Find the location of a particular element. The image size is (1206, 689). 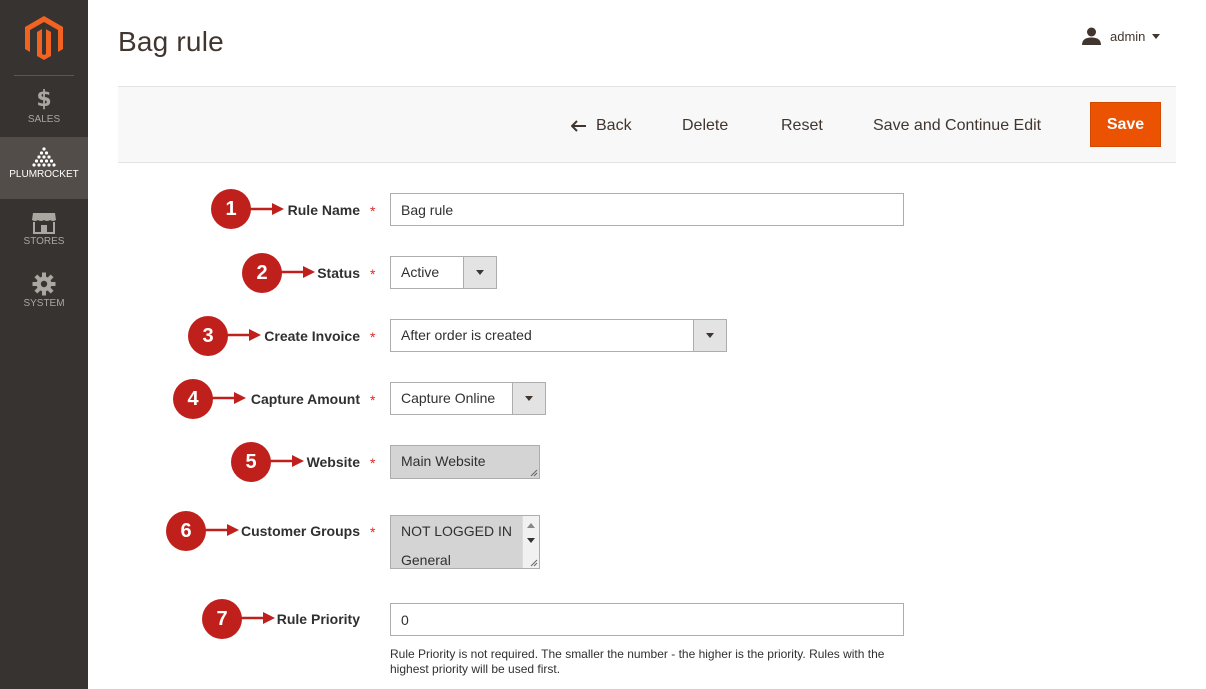

scroll-down-icon is located at coordinates (531, 540).